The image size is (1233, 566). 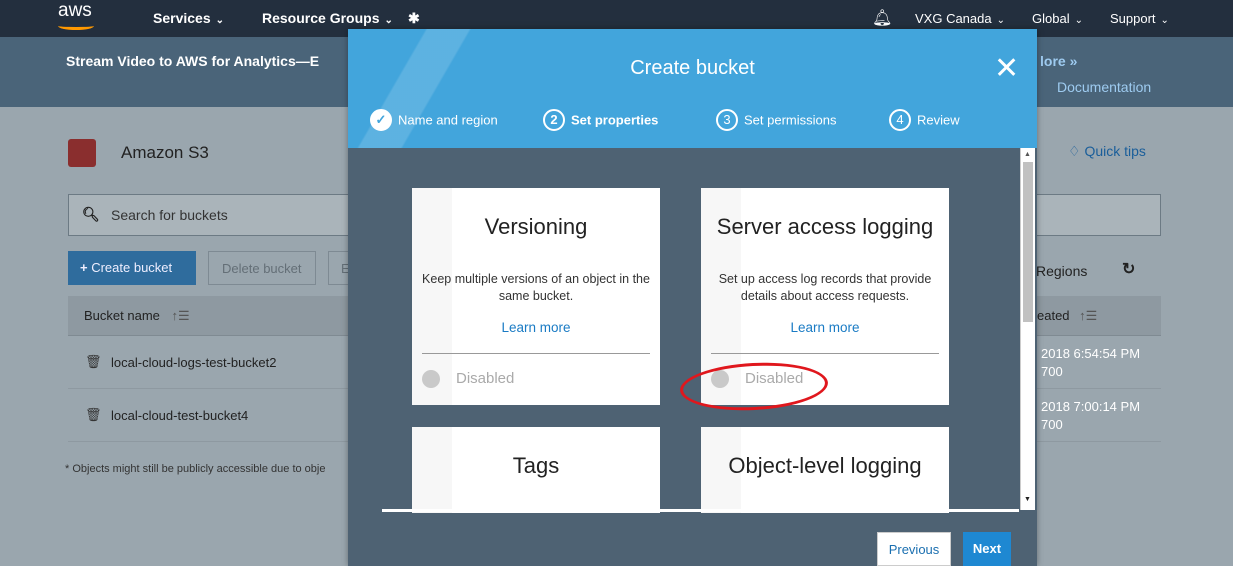 What do you see at coordinates (776, 121) in the screenshot?
I see `step-set-permissions: 3 Set permissions` at bounding box center [776, 121].